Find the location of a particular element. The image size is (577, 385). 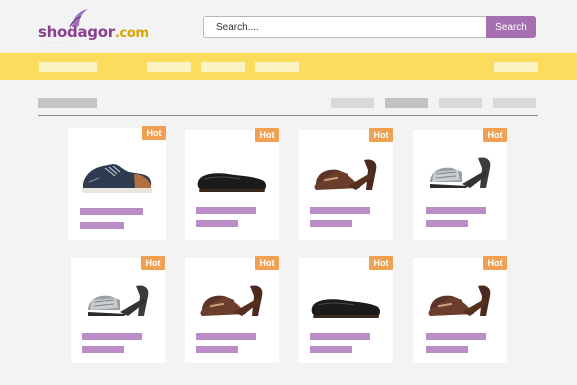

logo-wordmark-tld: .com is located at coordinates (131, 33).